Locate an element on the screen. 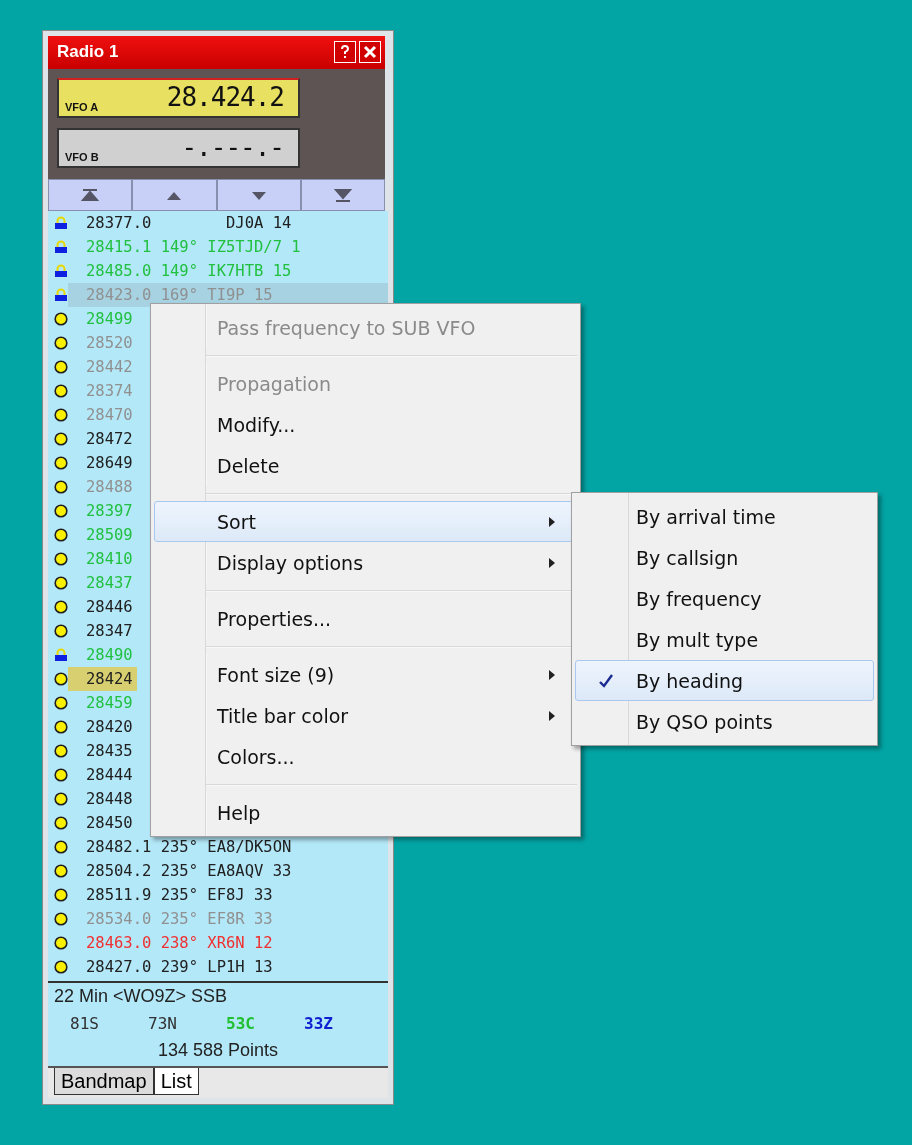 The width and height of the screenshot is (912, 1145). menu-item: By heading is located at coordinates (724, 680).